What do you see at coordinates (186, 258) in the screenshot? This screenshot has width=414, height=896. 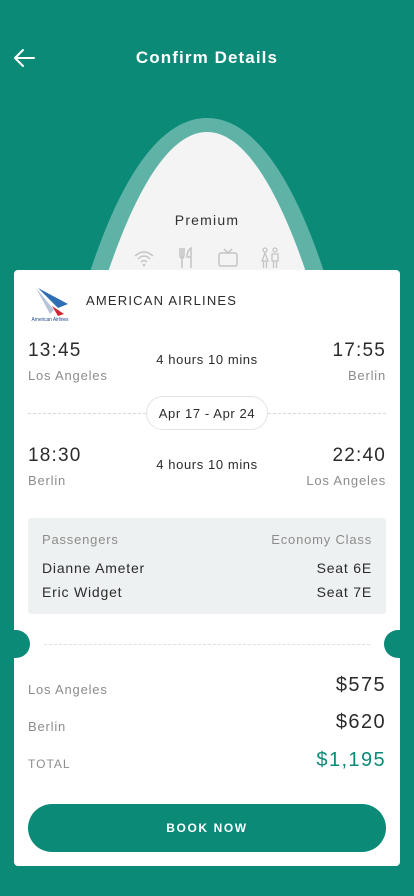 I see `cutlery-icon` at bounding box center [186, 258].